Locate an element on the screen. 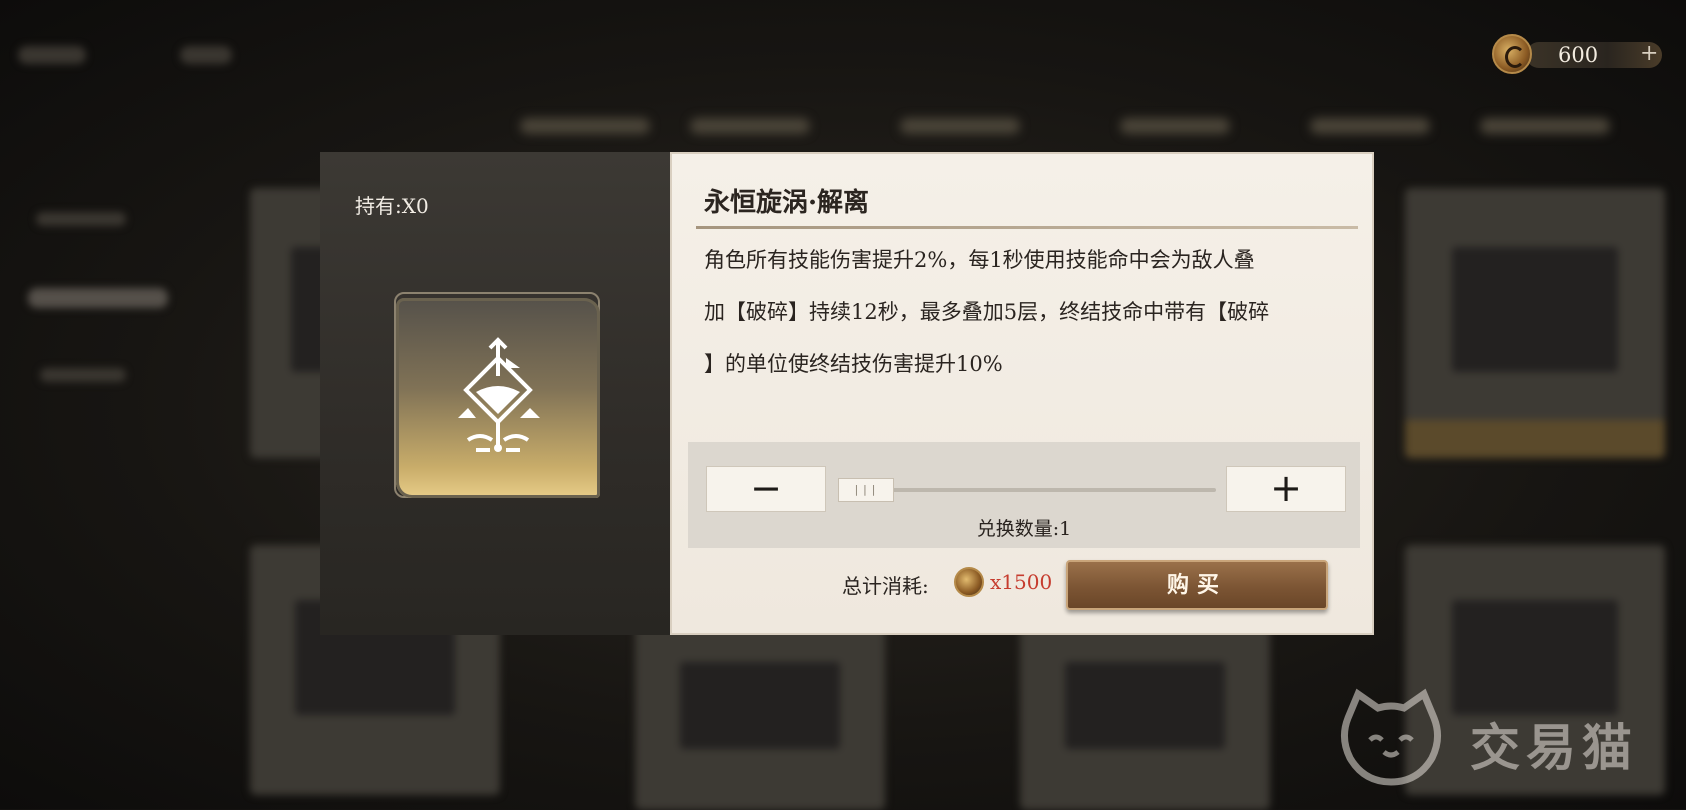 The width and height of the screenshot is (1686, 810). rune-emblem-icon is located at coordinates (499, 394).